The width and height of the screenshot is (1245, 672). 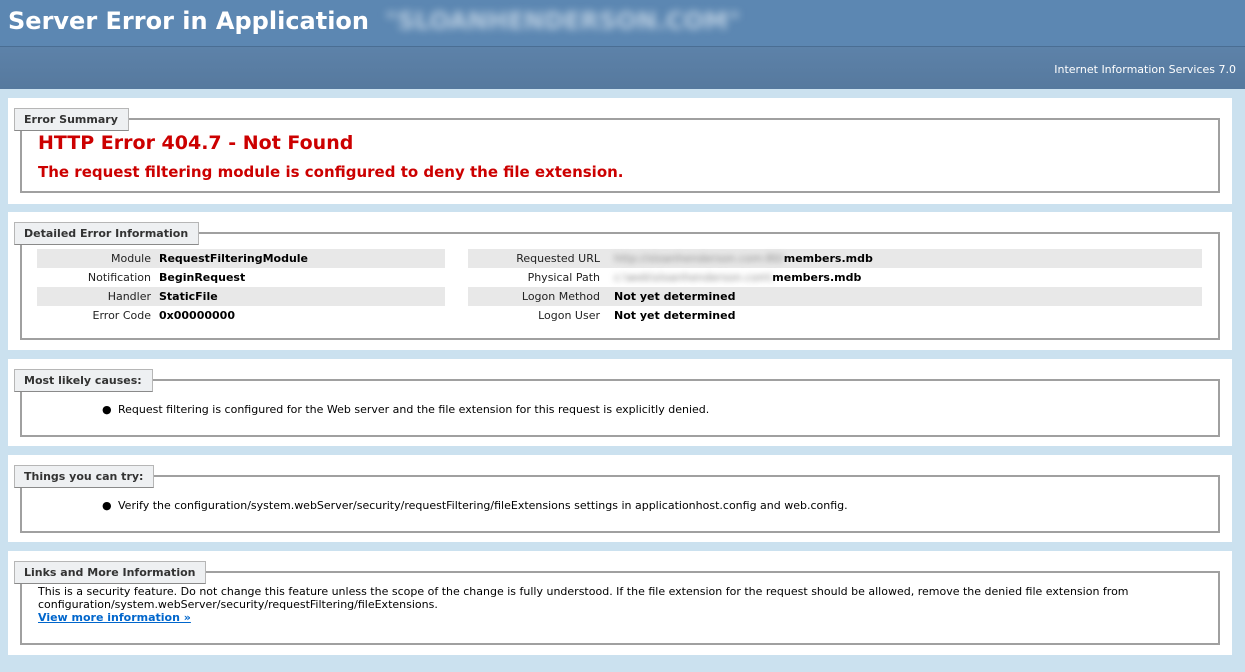 What do you see at coordinates (110, 572) in the screenshot?
I see `links-legend: Links and More Information` at bounding box center [110, 572].